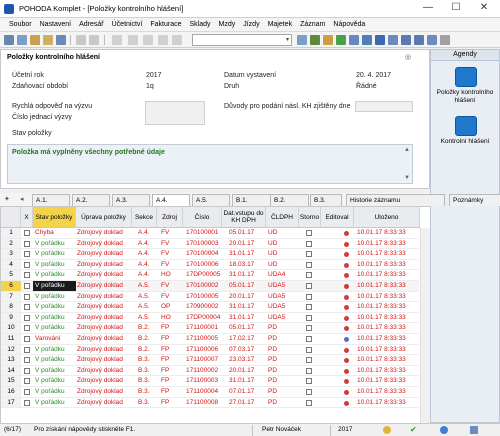 This screenshot has height=436, width=500. I want to click on new-icon, so click(117, 40).